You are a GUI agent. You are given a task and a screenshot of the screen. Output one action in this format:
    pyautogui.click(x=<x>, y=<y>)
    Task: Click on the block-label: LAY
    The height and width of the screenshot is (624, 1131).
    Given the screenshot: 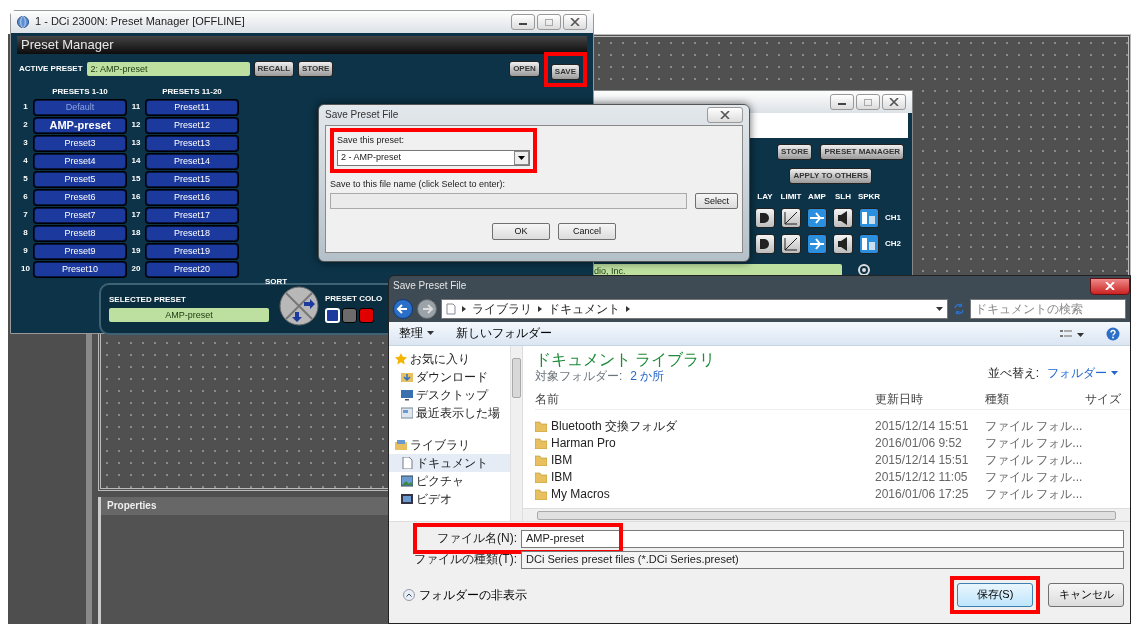 What is the action you would take?
    pyautogui.click(x=765, y=197)
    